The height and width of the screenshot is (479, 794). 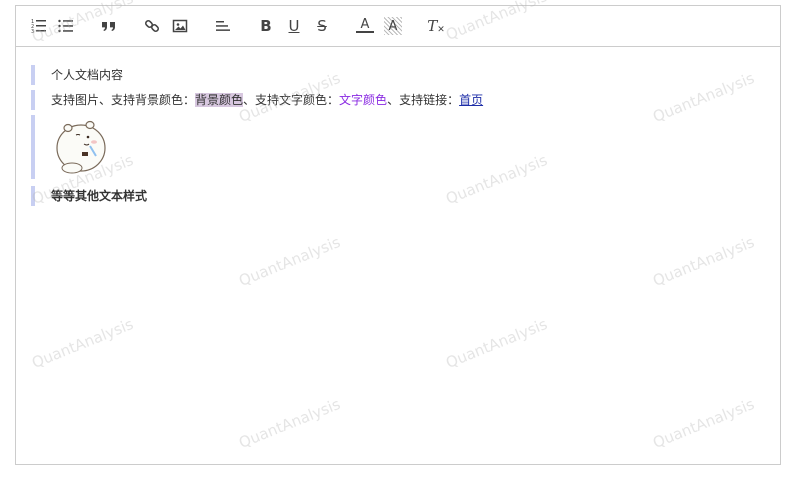 I want to click on bold-icon: B, so click(x=266, y=26).